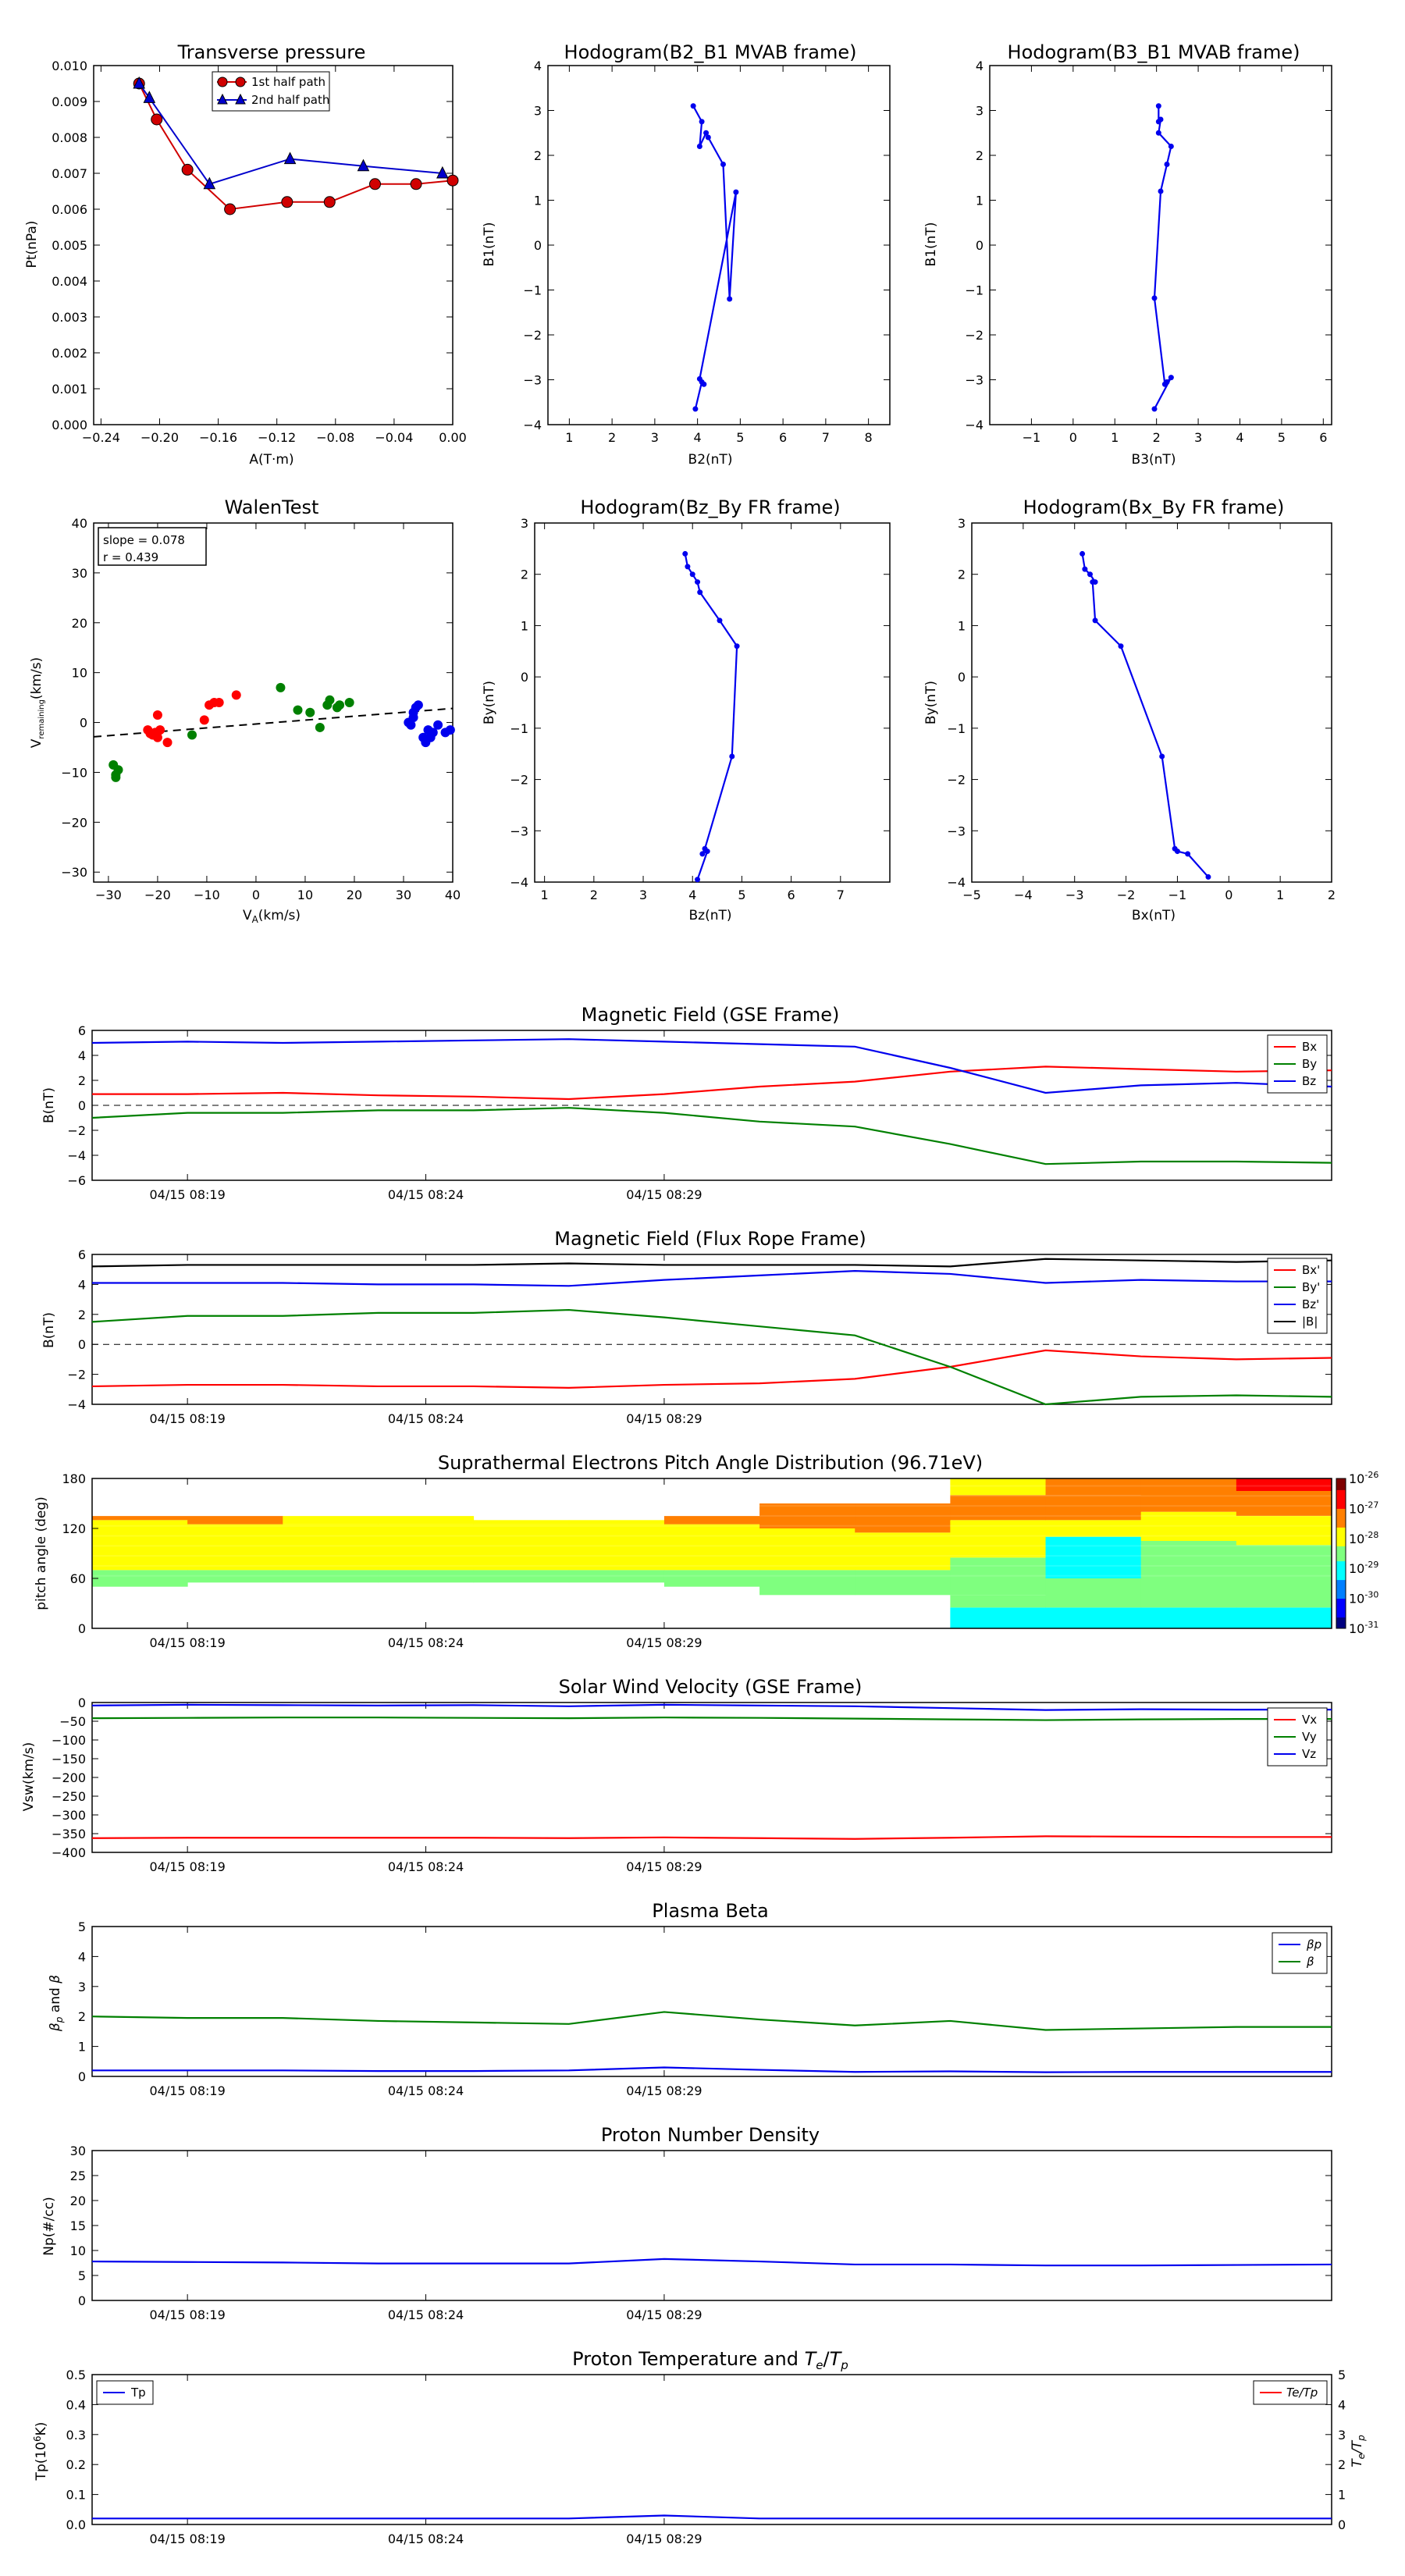 The image size is (1405, 2576). I want to click on y-tick-label-bgse: 0, so click(82, 1105).